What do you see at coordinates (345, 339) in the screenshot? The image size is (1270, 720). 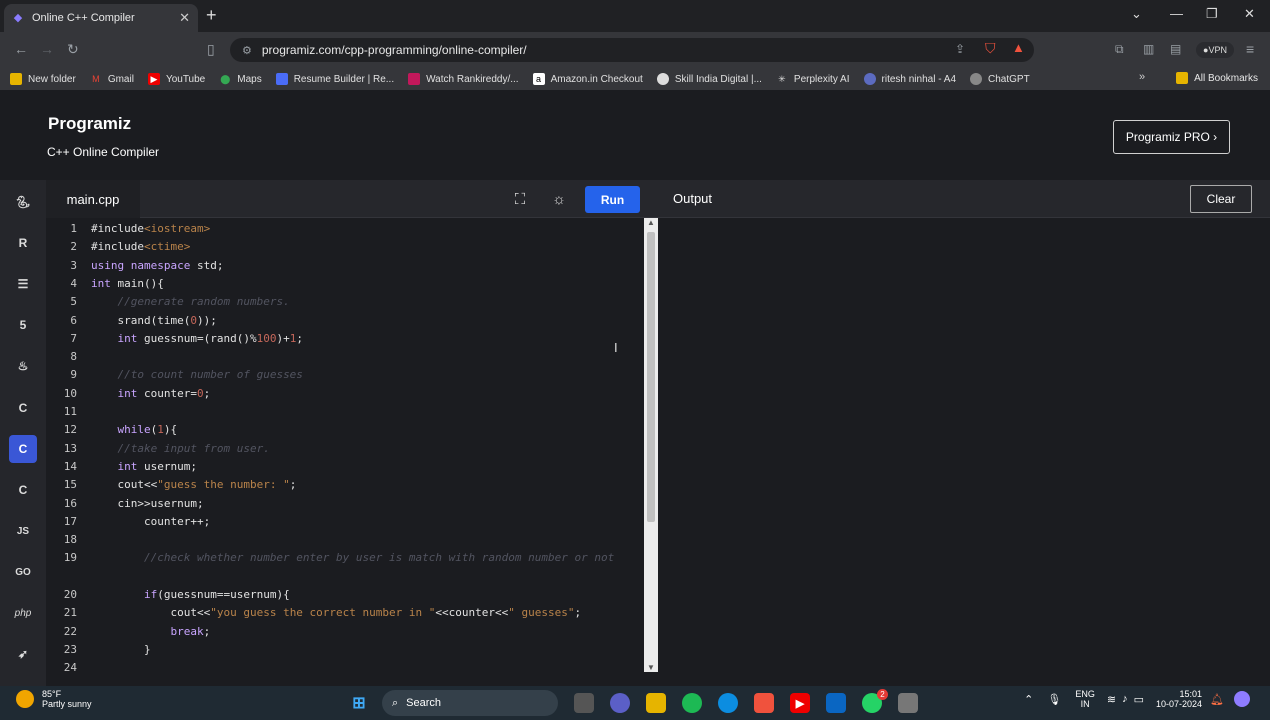 I see `code-line: 7 int guessnum=(rand()%100)+1;` at bounding box center [345, 339].